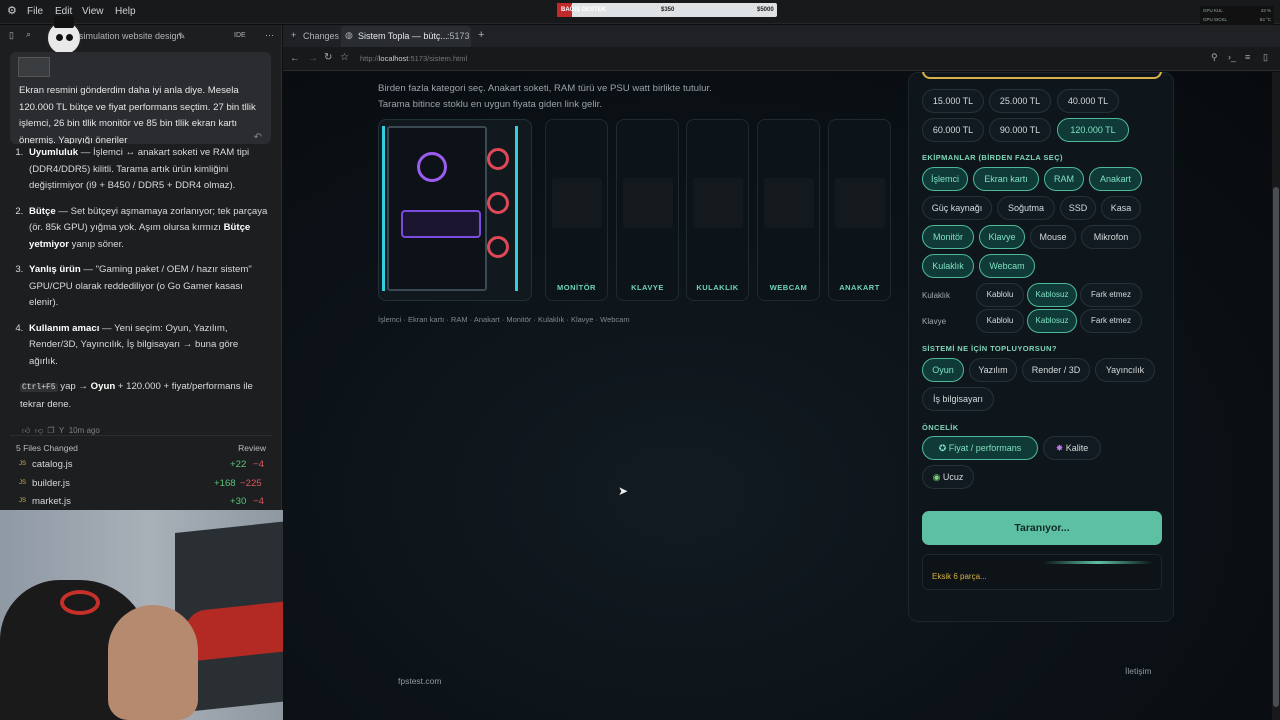 The width and height of the screenshot is (1280, 720). Describe the element at coordinates (717, 210) in the screenshot. I see `tile-headset: KULAKLIK` at that location.